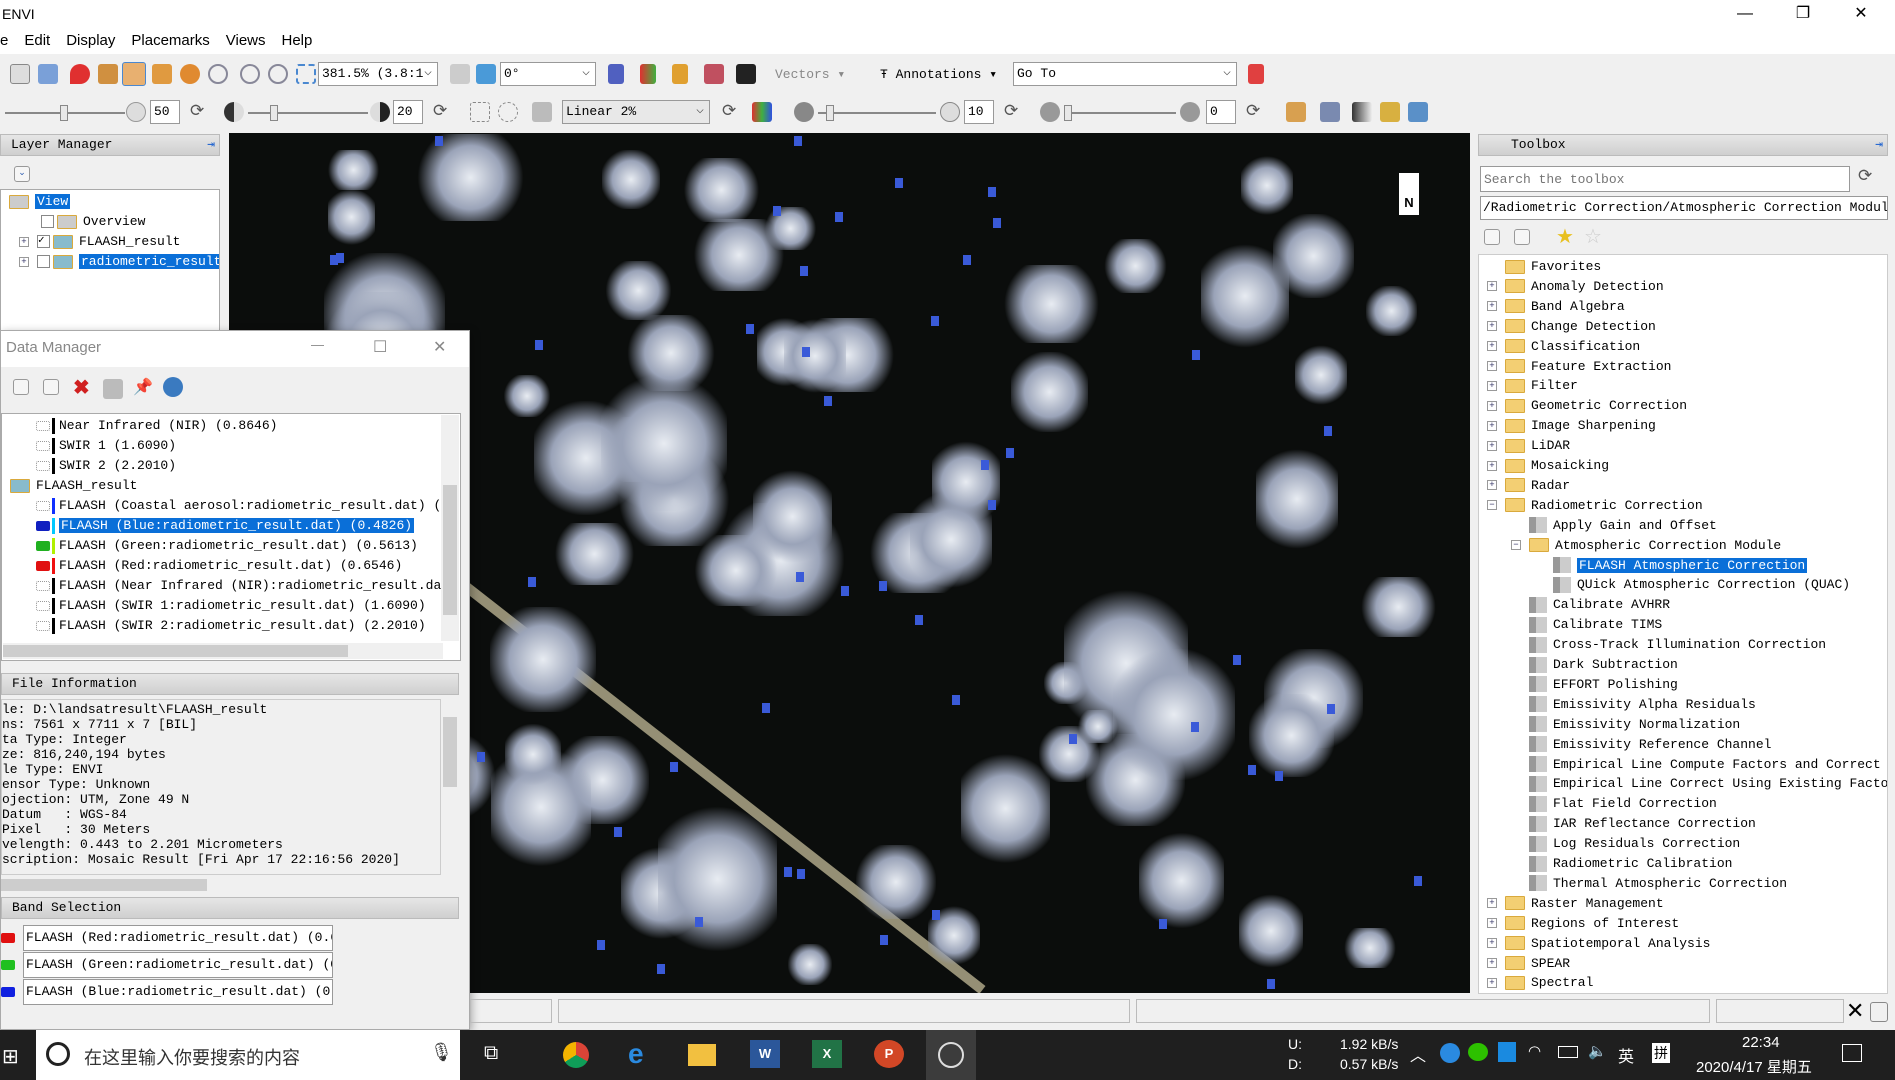 The image size is (1895, 1080). What do you see at coordinates (278, 74) in the screenshot?
I see `zoom-out-icon` at bounding box center [278, 74].